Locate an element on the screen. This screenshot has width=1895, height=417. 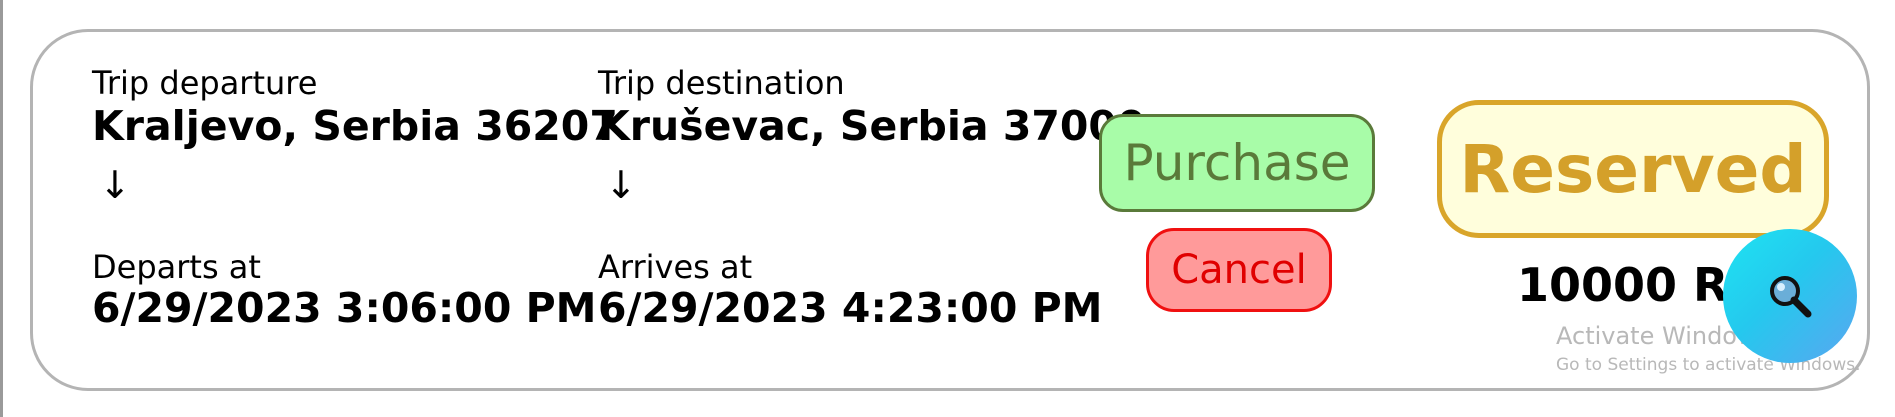
arrives-at-label: Arrives at is located at coordinates (675, 267).